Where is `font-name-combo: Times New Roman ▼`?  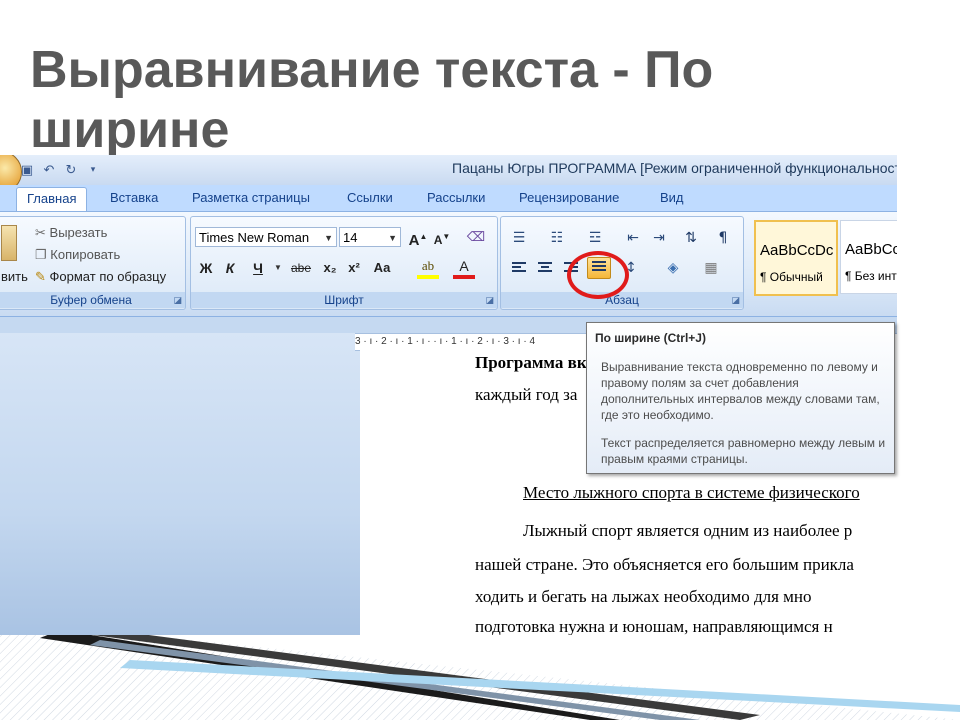 font-name-combo: Times New Roman ▼ is located at coordinates (266, 237).